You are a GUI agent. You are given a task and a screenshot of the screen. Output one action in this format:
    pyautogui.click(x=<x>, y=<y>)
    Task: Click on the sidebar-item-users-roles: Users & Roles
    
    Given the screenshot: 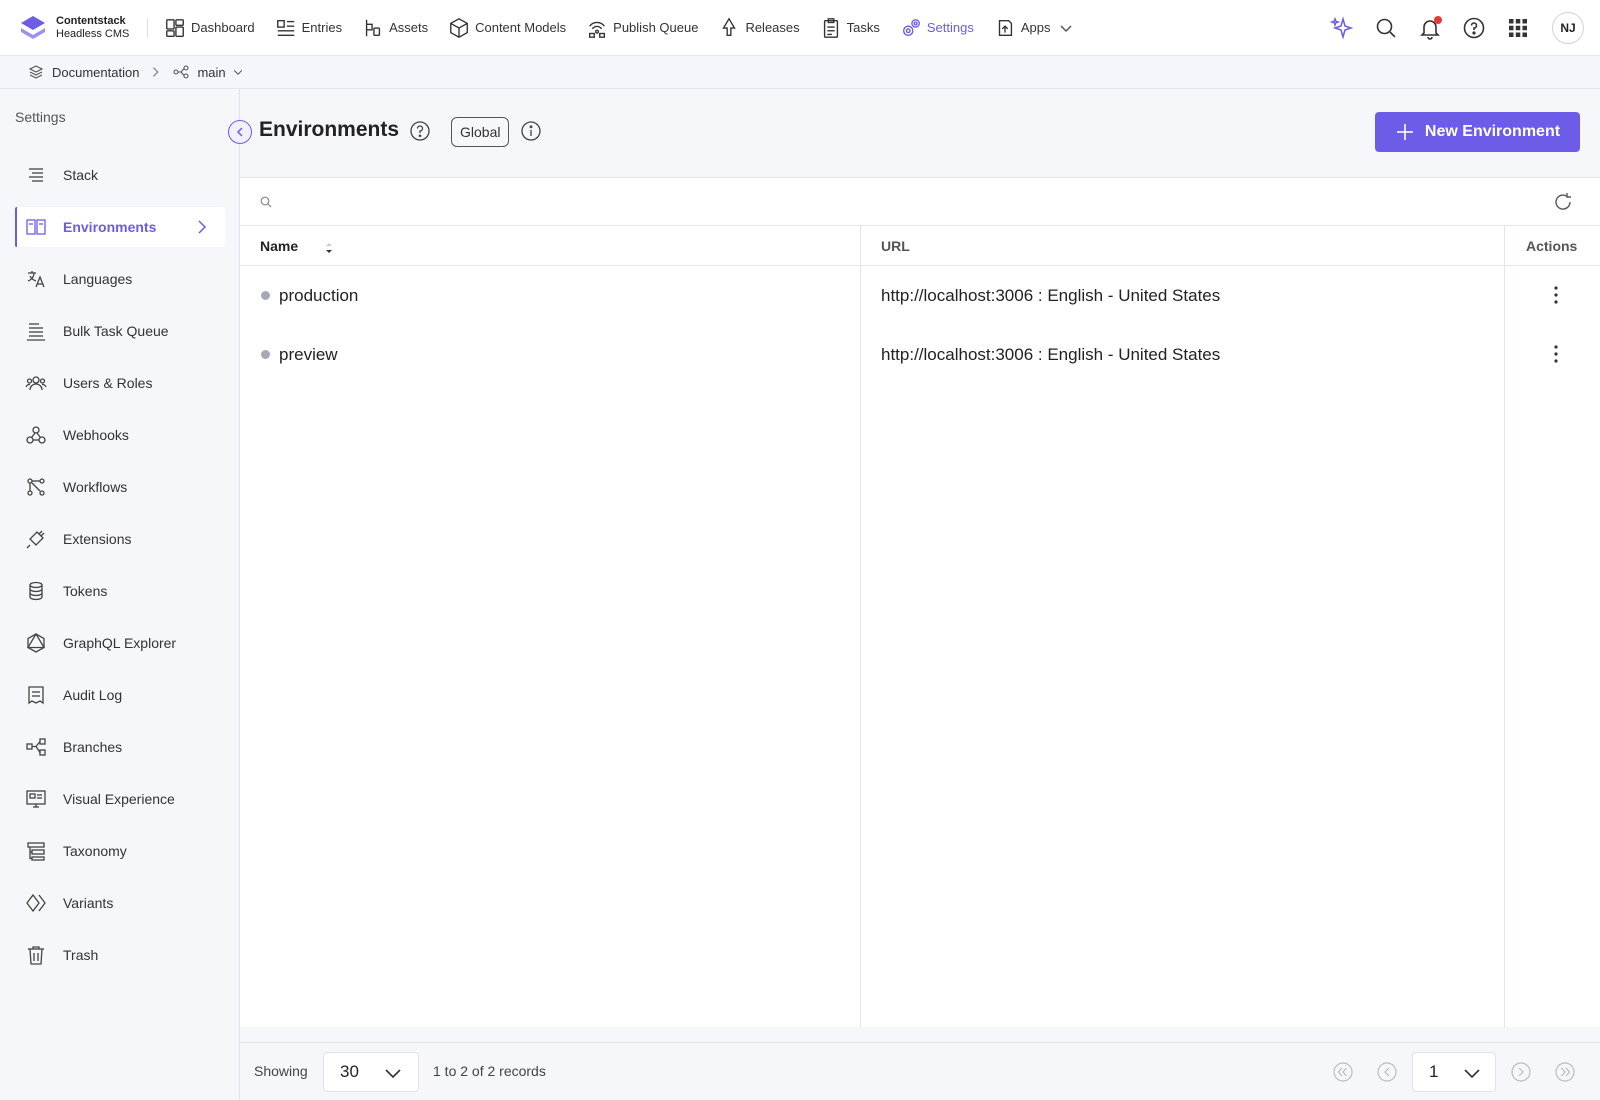 What is the action you would take?
    pyautogui.click(x=120, y=383)
    